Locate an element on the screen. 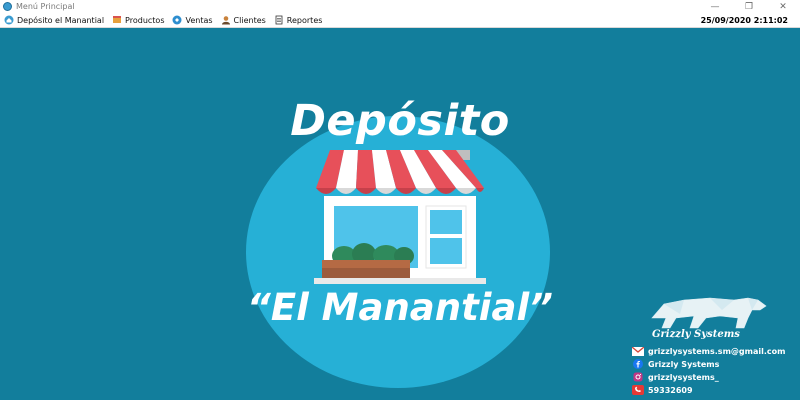 This screenshot has width=800, height=400. menu-item-label: Ventas is located at coordinates (199, 20).